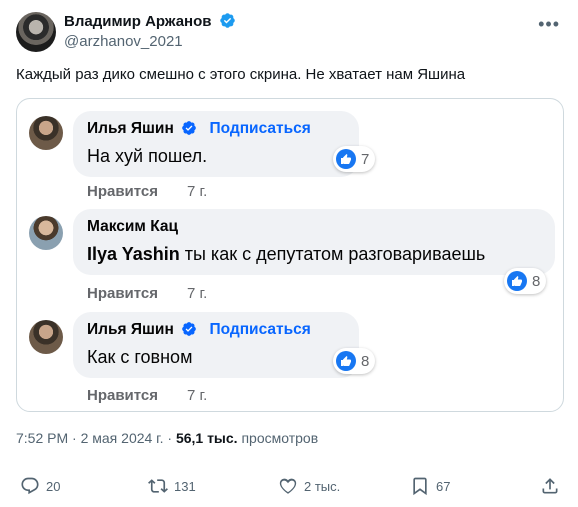 The height and width of the screenshot is (507, 578). Describe the element at coordinates (420, 486) in the screenshot. I see `bookmark-icon` at that location.